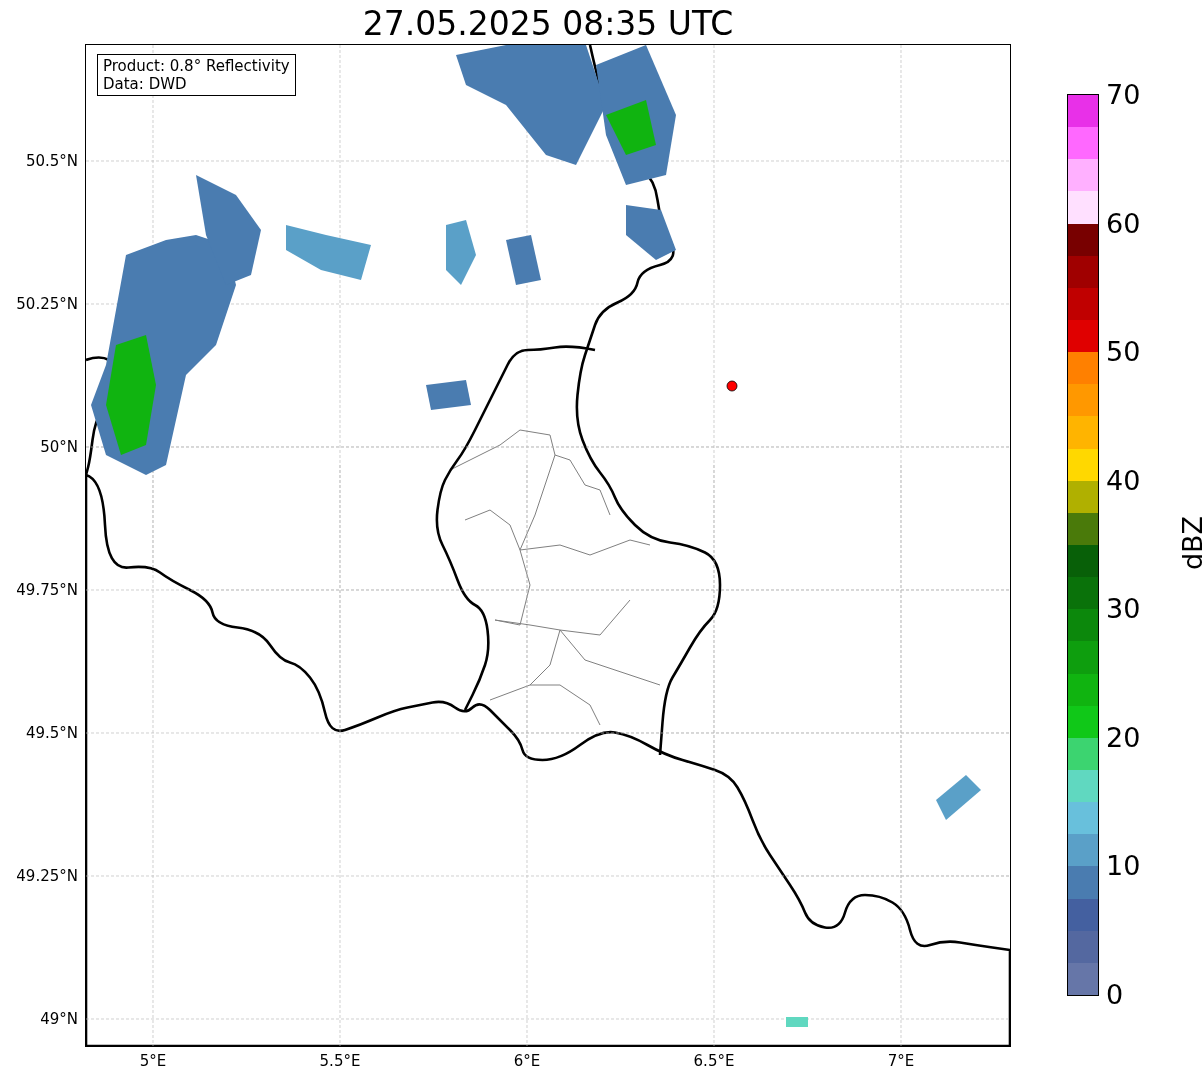 Image resolution: width=1202 pixels, height=1081 pixels. What do you see at coordinates (1123, 737) in the screenshot?
I see `colorbar-tick-label: 20` at bounding box center [1123, 737].